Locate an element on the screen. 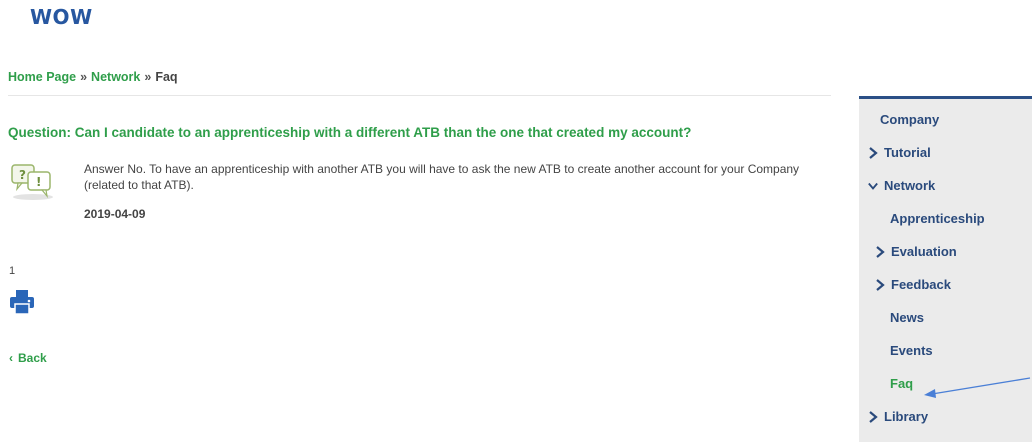  sidebar-item-label: Evaluation is located at coordinates (924, 251).